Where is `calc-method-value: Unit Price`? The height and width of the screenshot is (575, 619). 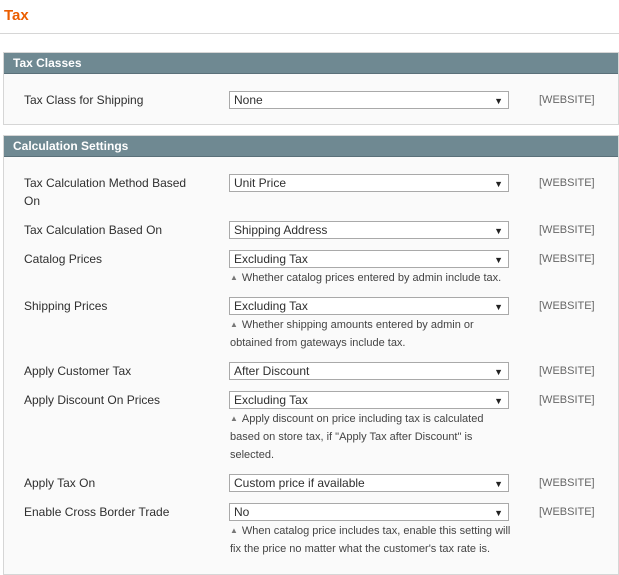 calc-method-value: Unit Price is located at coordinates (260, 183).